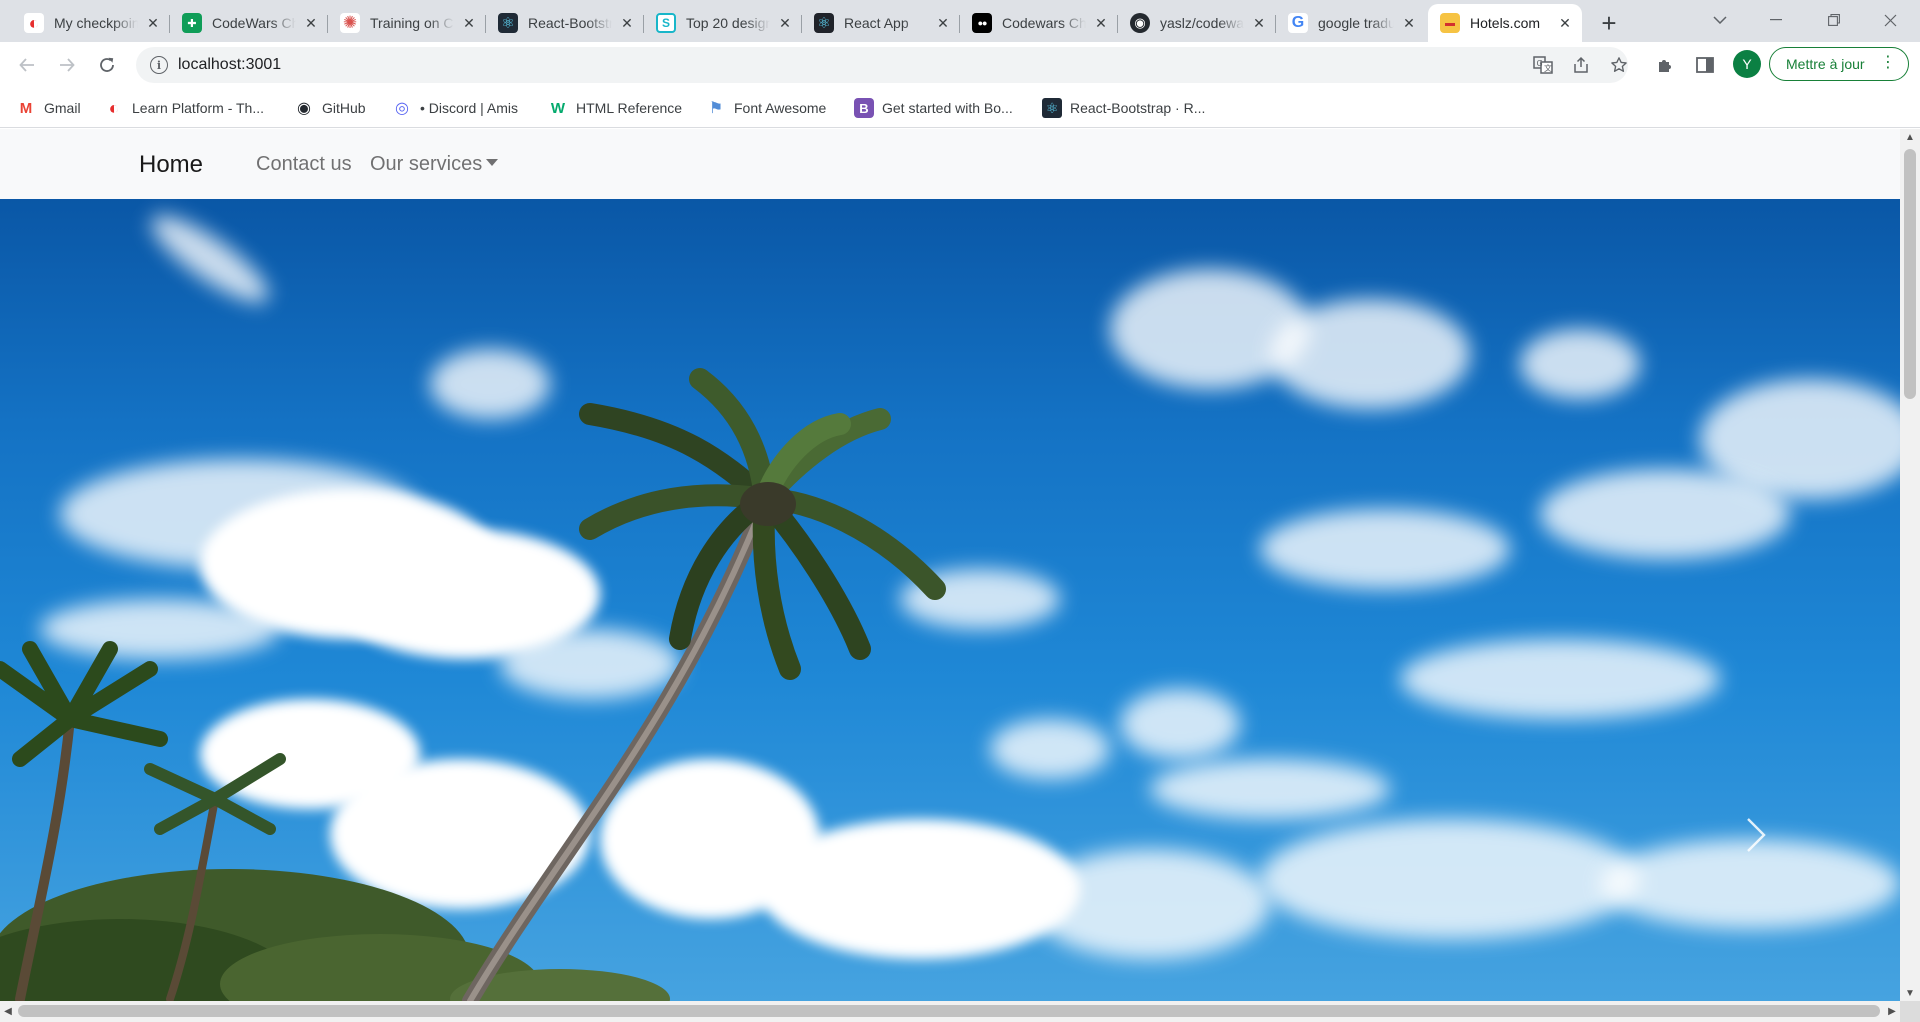  I want to click on bootstrap-icon: B, so click(864, 108).